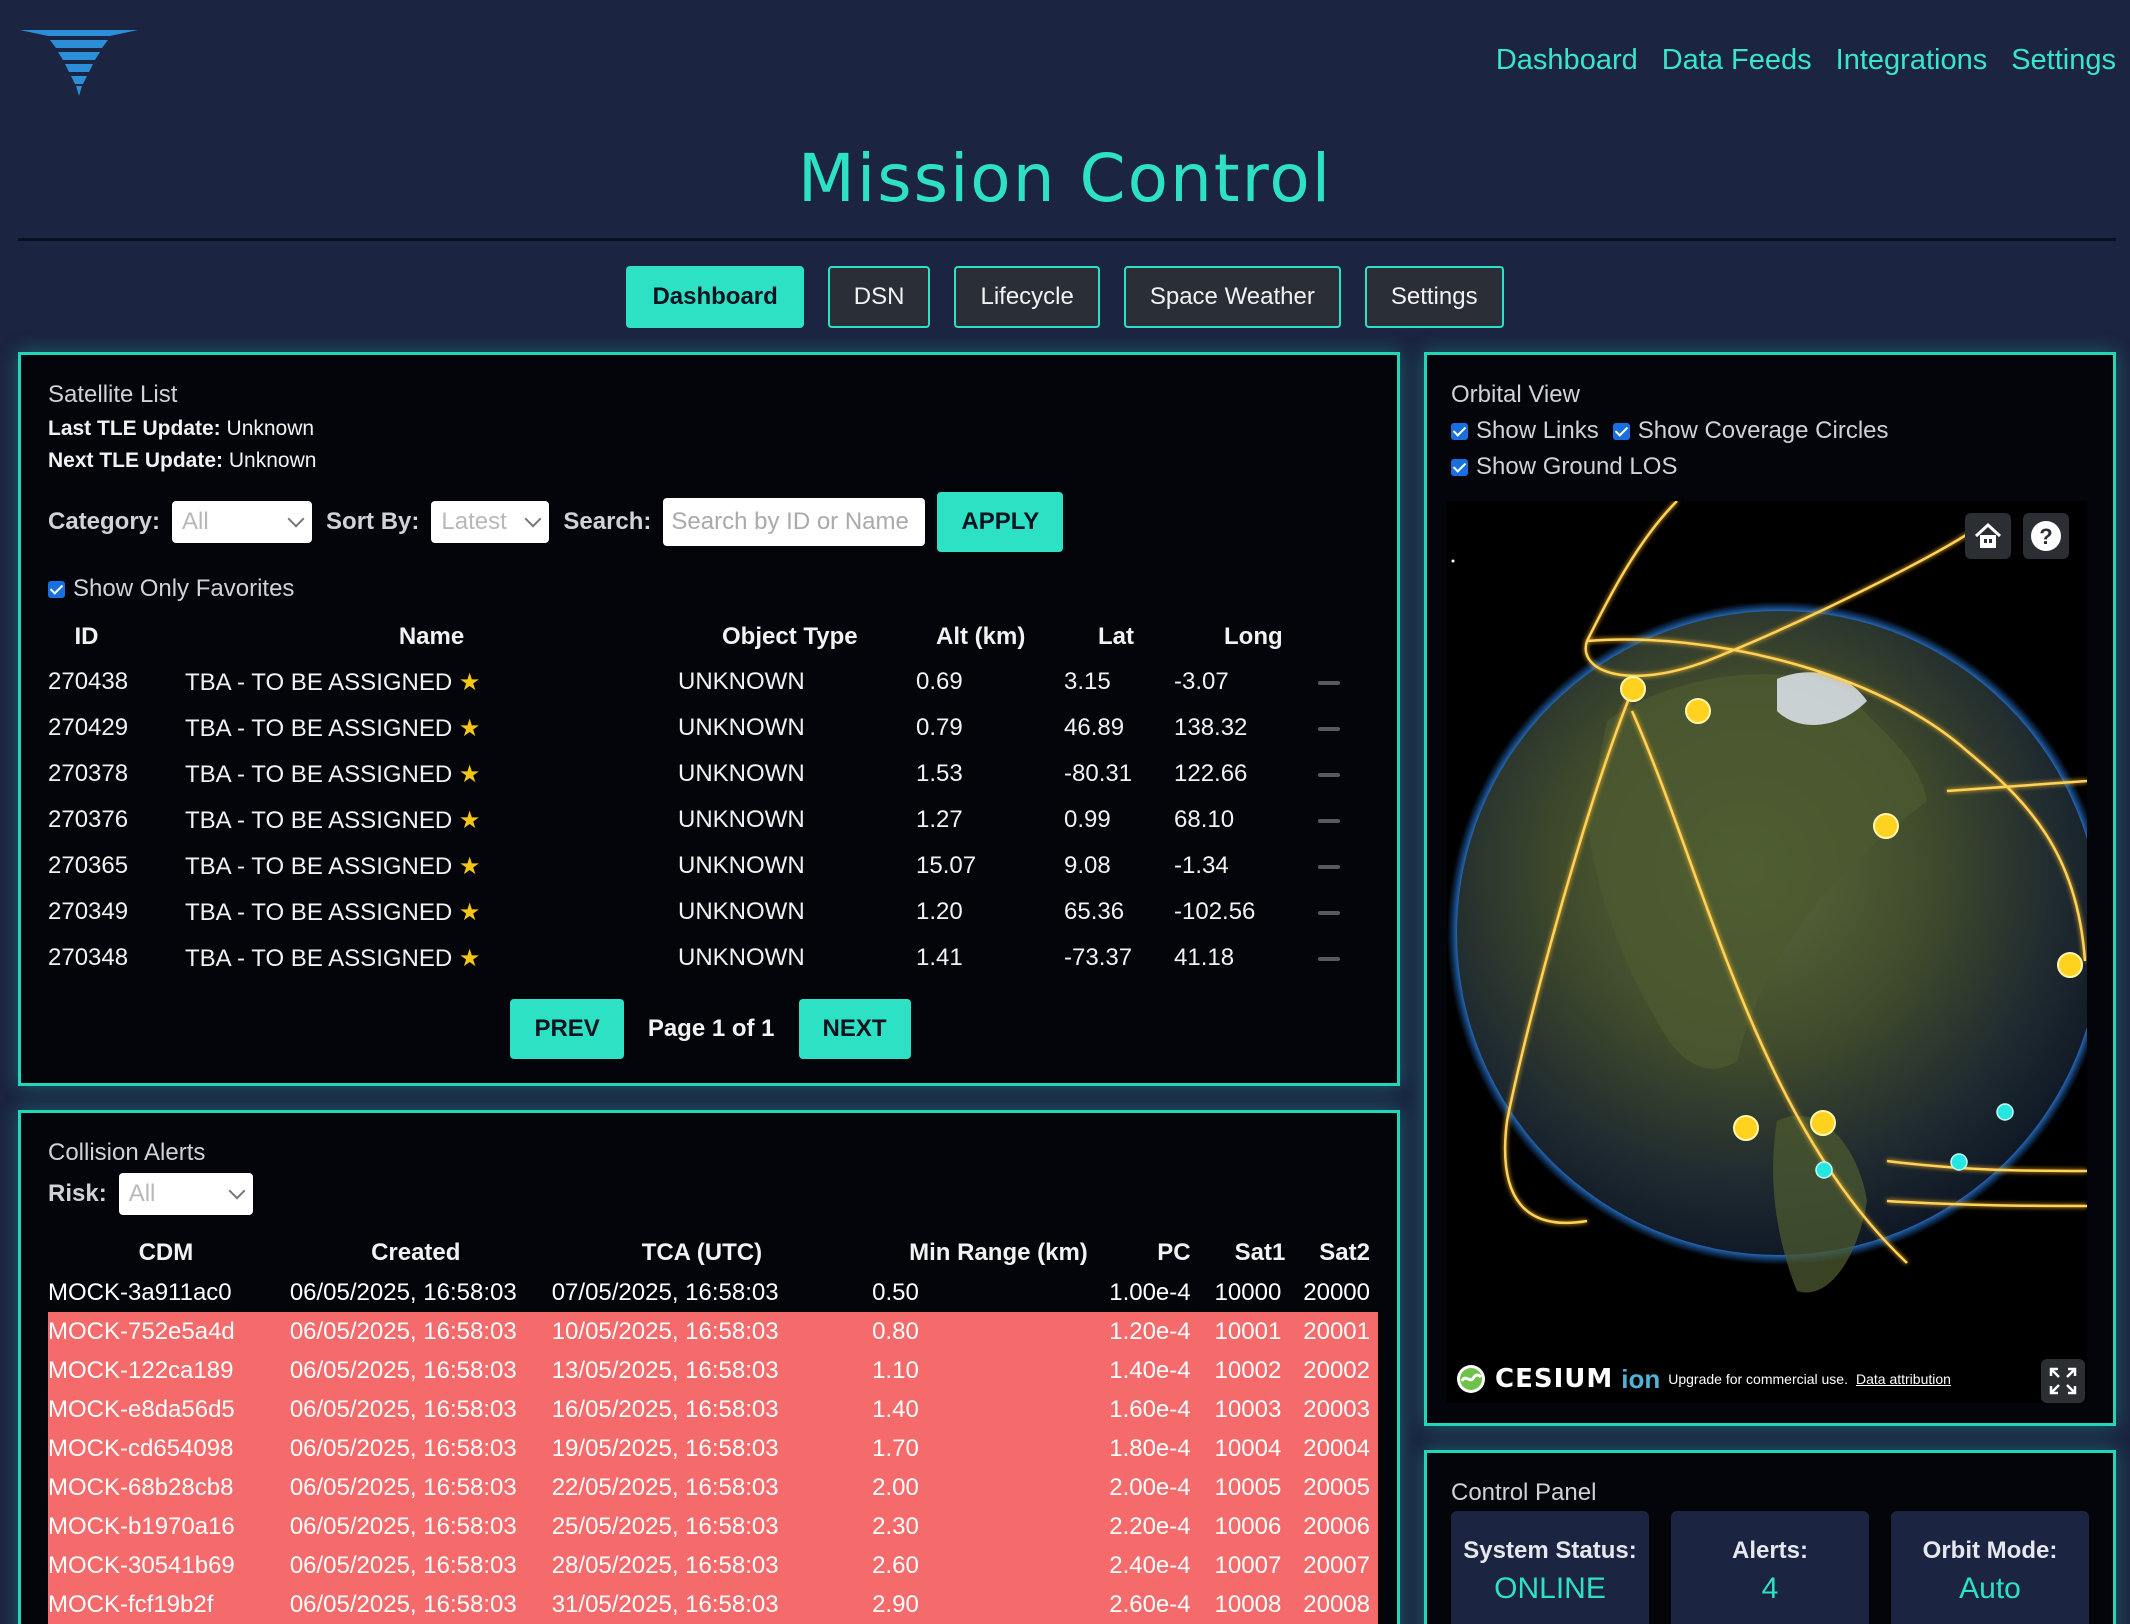  I want to click on nav-settings: Settings, so click(2063, 60).